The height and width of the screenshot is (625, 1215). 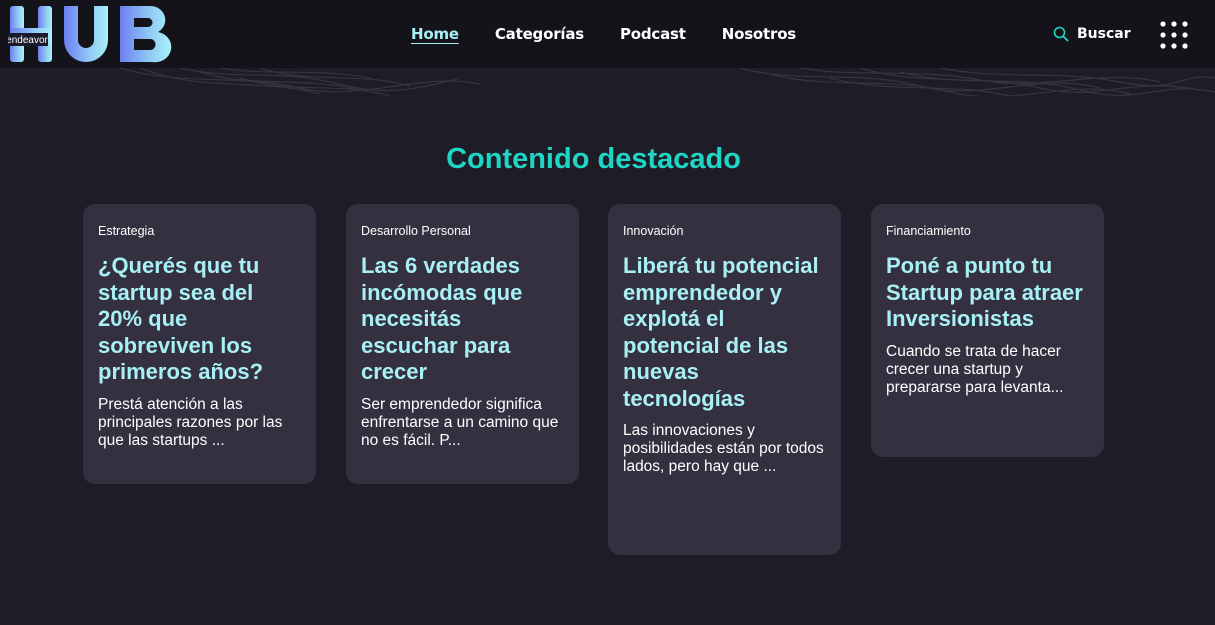 What do you see at coordinates (1104, 34) in the screenshot?
I see `search-label: Buscar` at bounding box center [1104, 34].